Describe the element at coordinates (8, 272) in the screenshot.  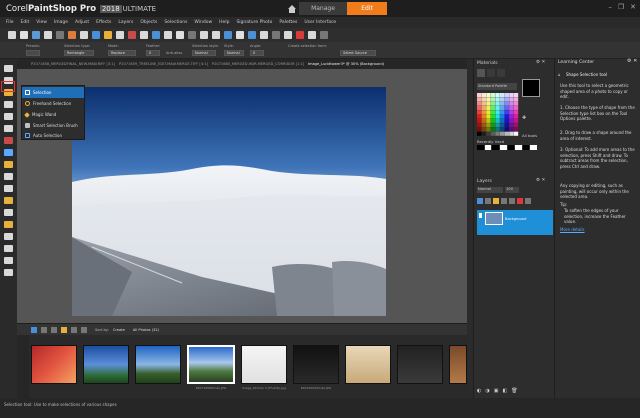
I see `warp-tool-icon` at that location.